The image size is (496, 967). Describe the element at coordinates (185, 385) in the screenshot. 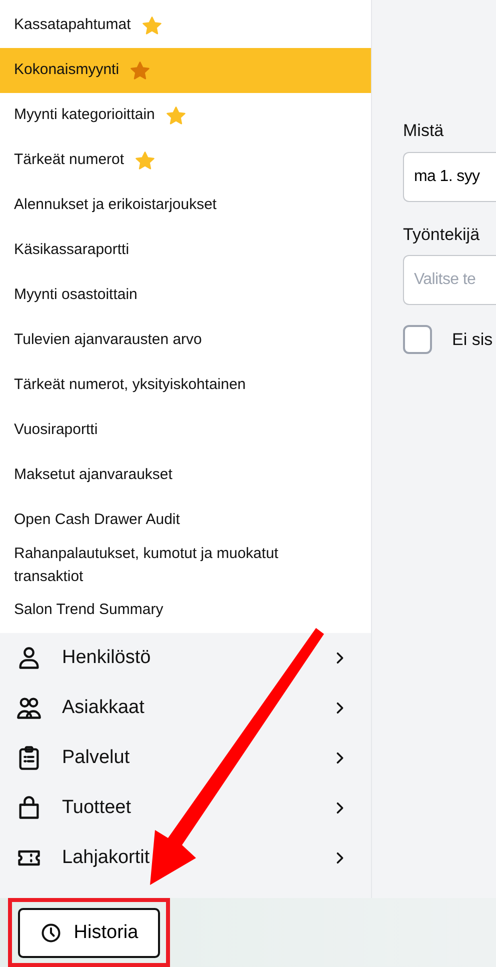

I see `report-item: Tärkeät numerot, yksityiskohtainen` at that location.